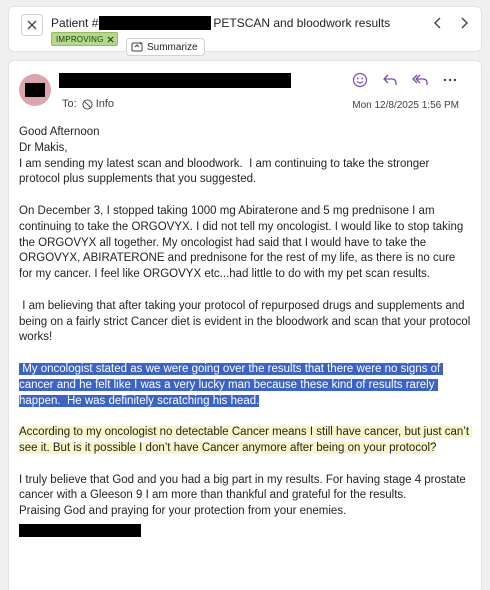  What do you see at coordinates (105, 104) in the screenshot?
I see `info-label: Info` at bounding box center [105, 104].